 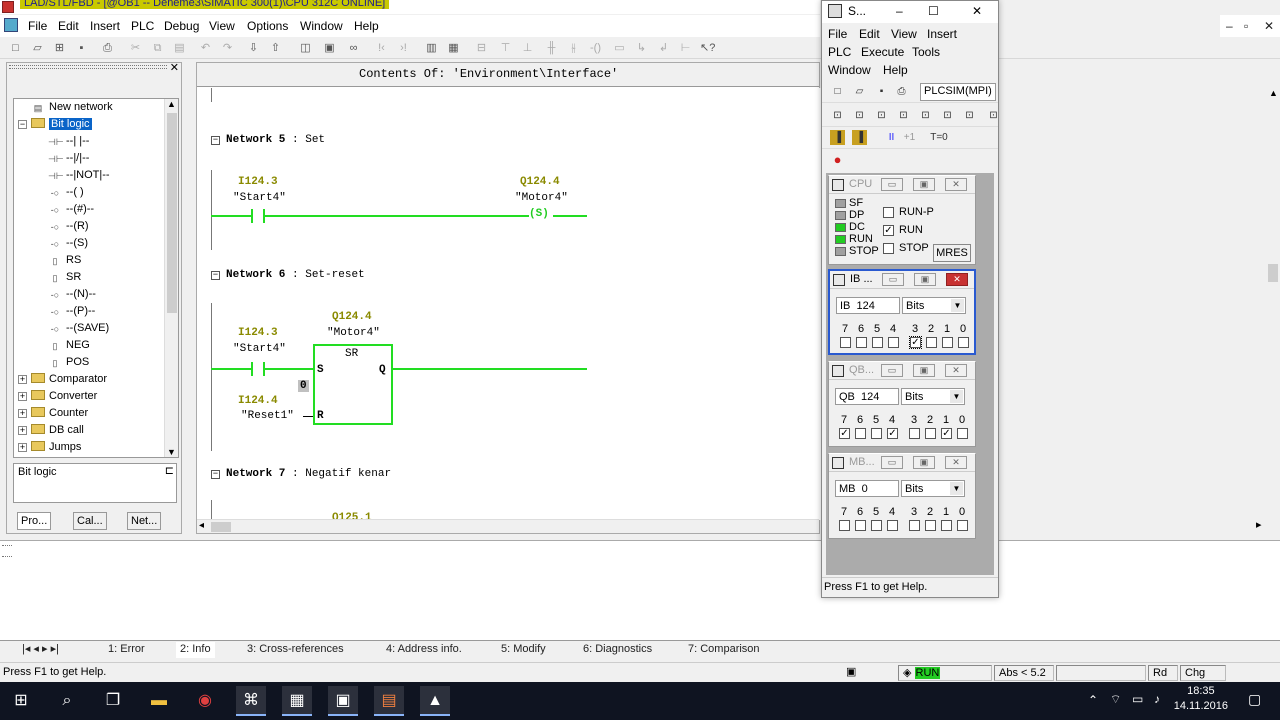 I want to click on scroll-right-icon: ▸, so click(x=1259, y=524).